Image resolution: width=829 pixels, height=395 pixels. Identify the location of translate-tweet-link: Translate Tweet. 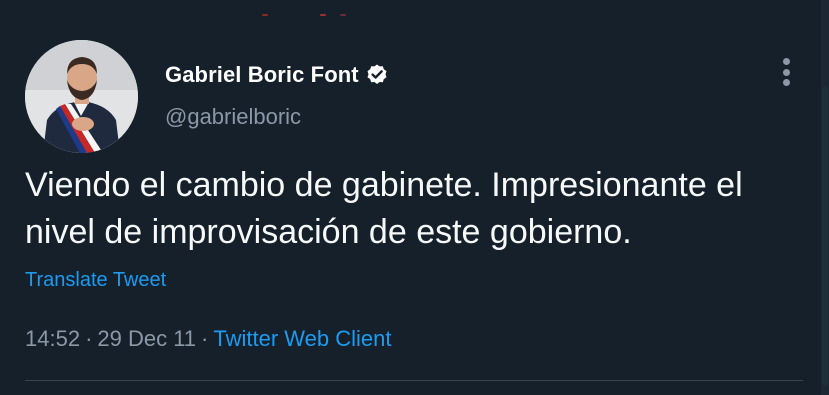
(95, 280).